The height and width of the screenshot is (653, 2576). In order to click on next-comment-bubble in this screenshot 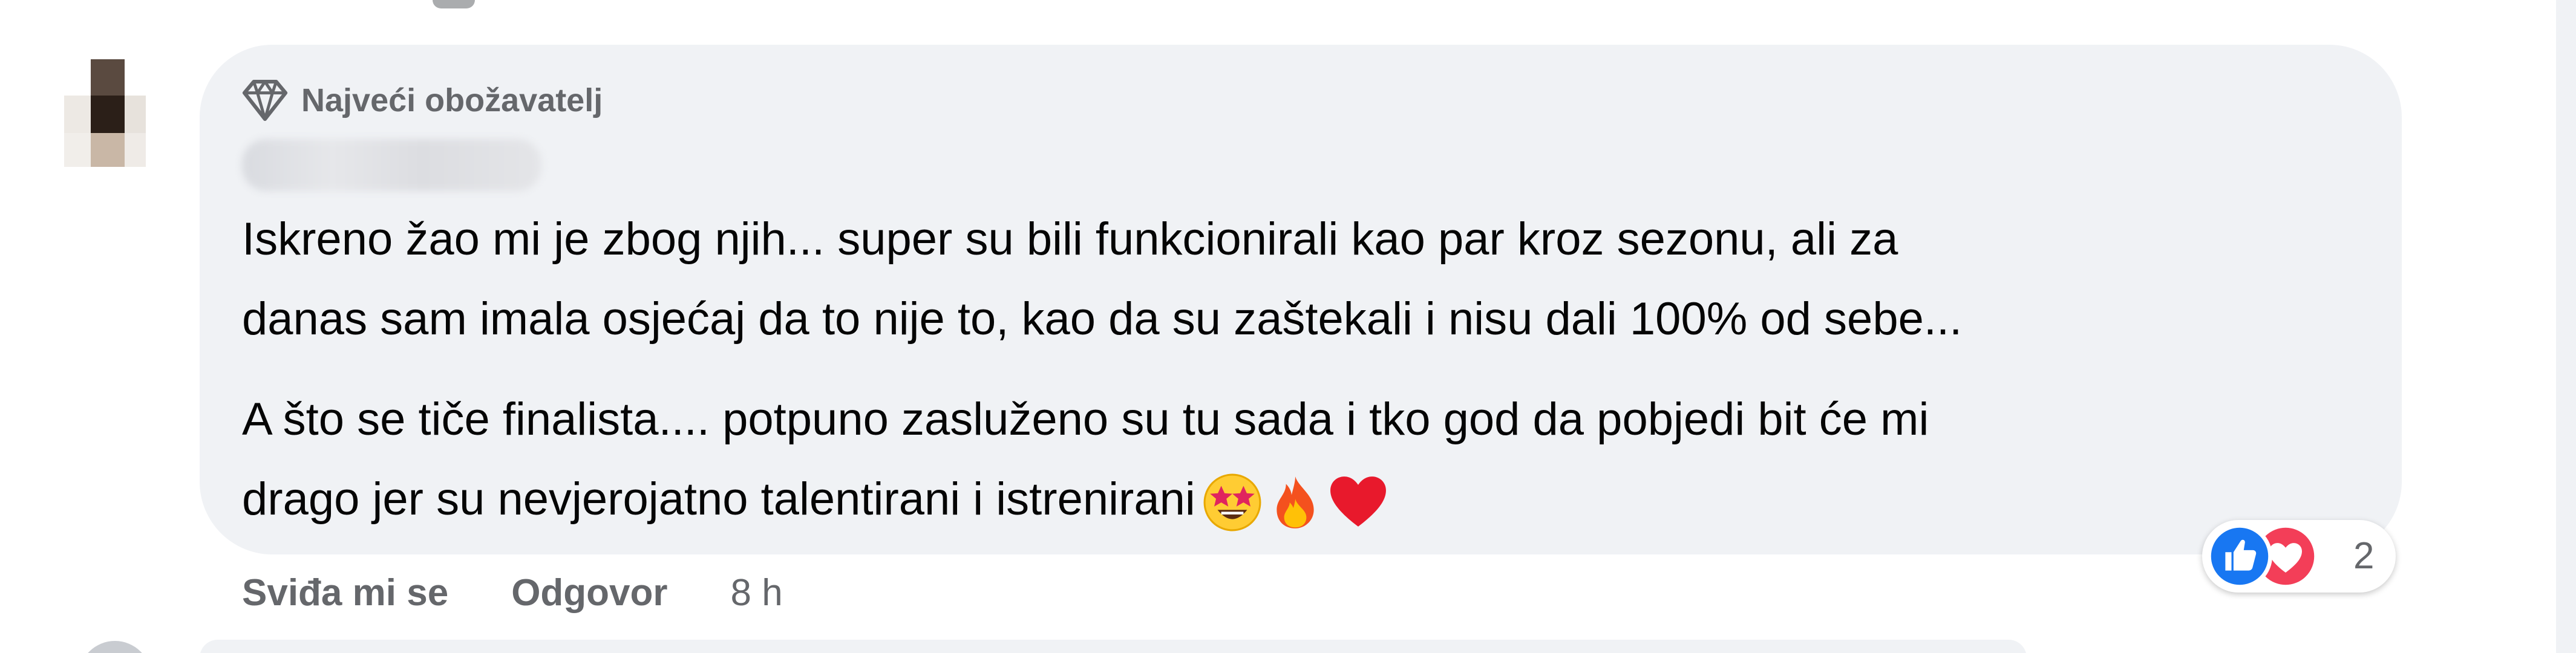, I will do `click(1113, 646)`.